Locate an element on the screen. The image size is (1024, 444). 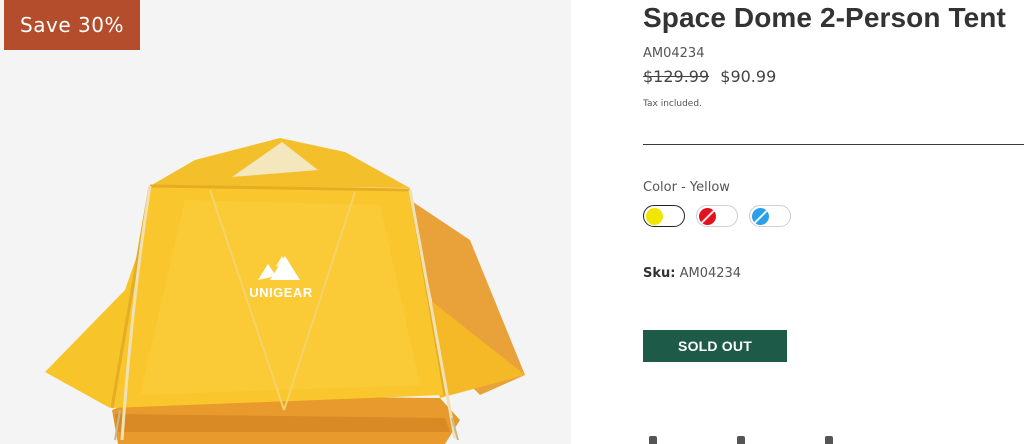
product-title: Space Dome 2-Person Tent is located at coordinates (824, 17).